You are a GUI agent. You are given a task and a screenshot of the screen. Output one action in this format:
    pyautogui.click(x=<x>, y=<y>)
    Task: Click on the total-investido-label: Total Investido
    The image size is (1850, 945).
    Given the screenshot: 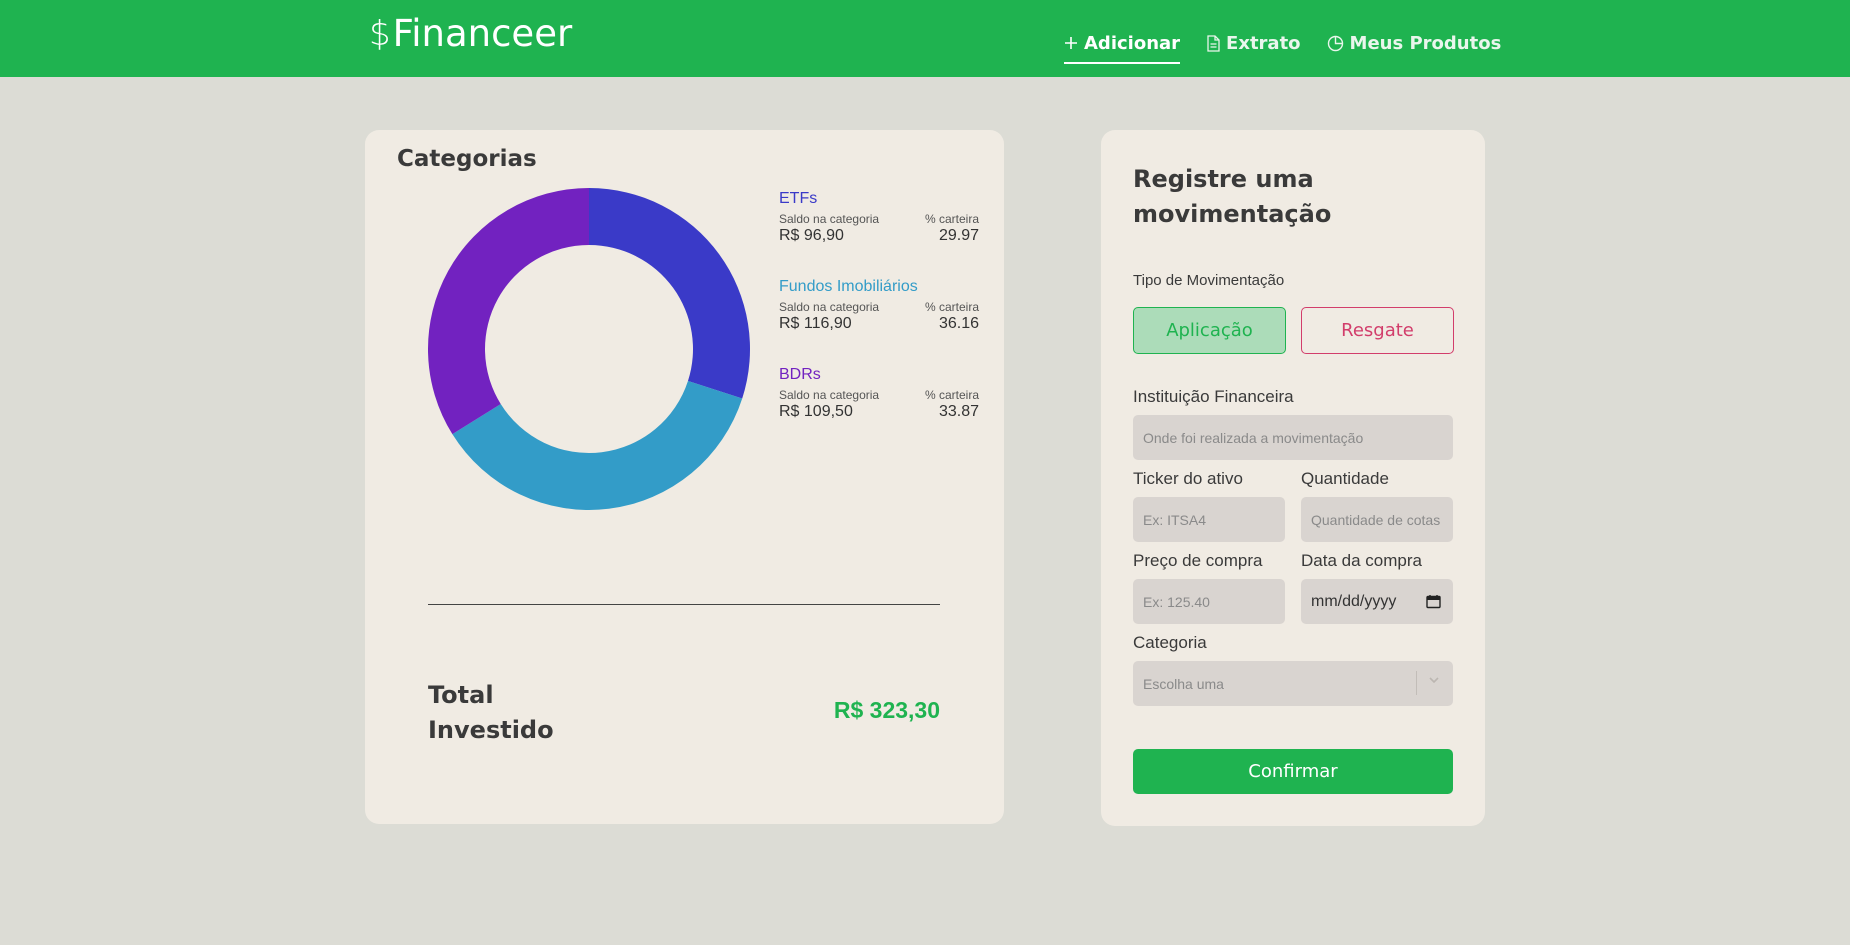 What is the action you would take?
    pyautogui.click(x=491, y=712)
    